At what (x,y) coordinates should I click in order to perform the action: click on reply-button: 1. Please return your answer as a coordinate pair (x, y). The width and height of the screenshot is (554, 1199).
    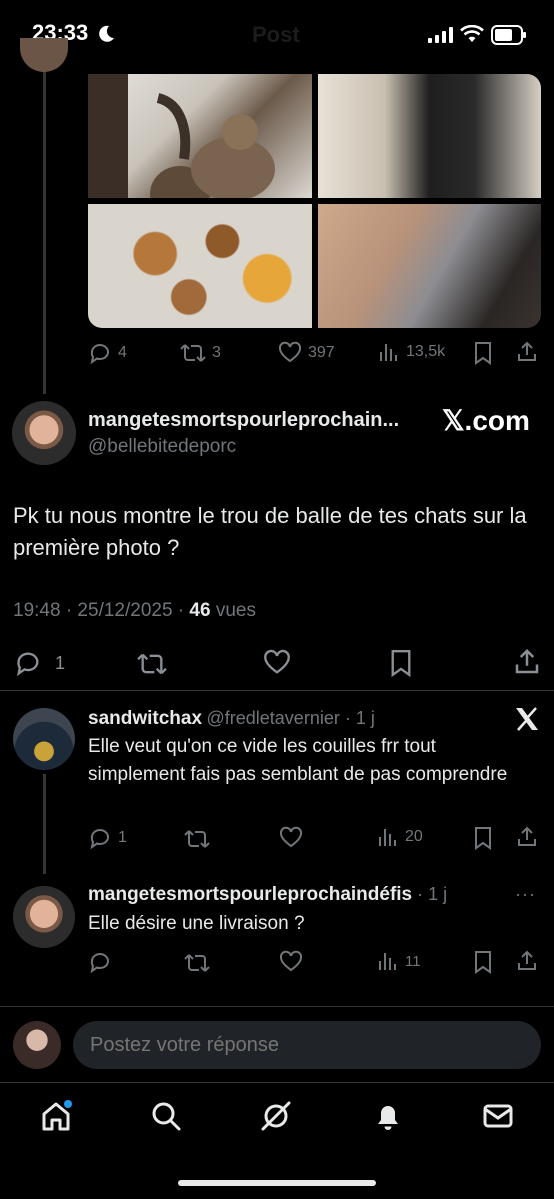
    Looking at the image, I should click on (107, 838).